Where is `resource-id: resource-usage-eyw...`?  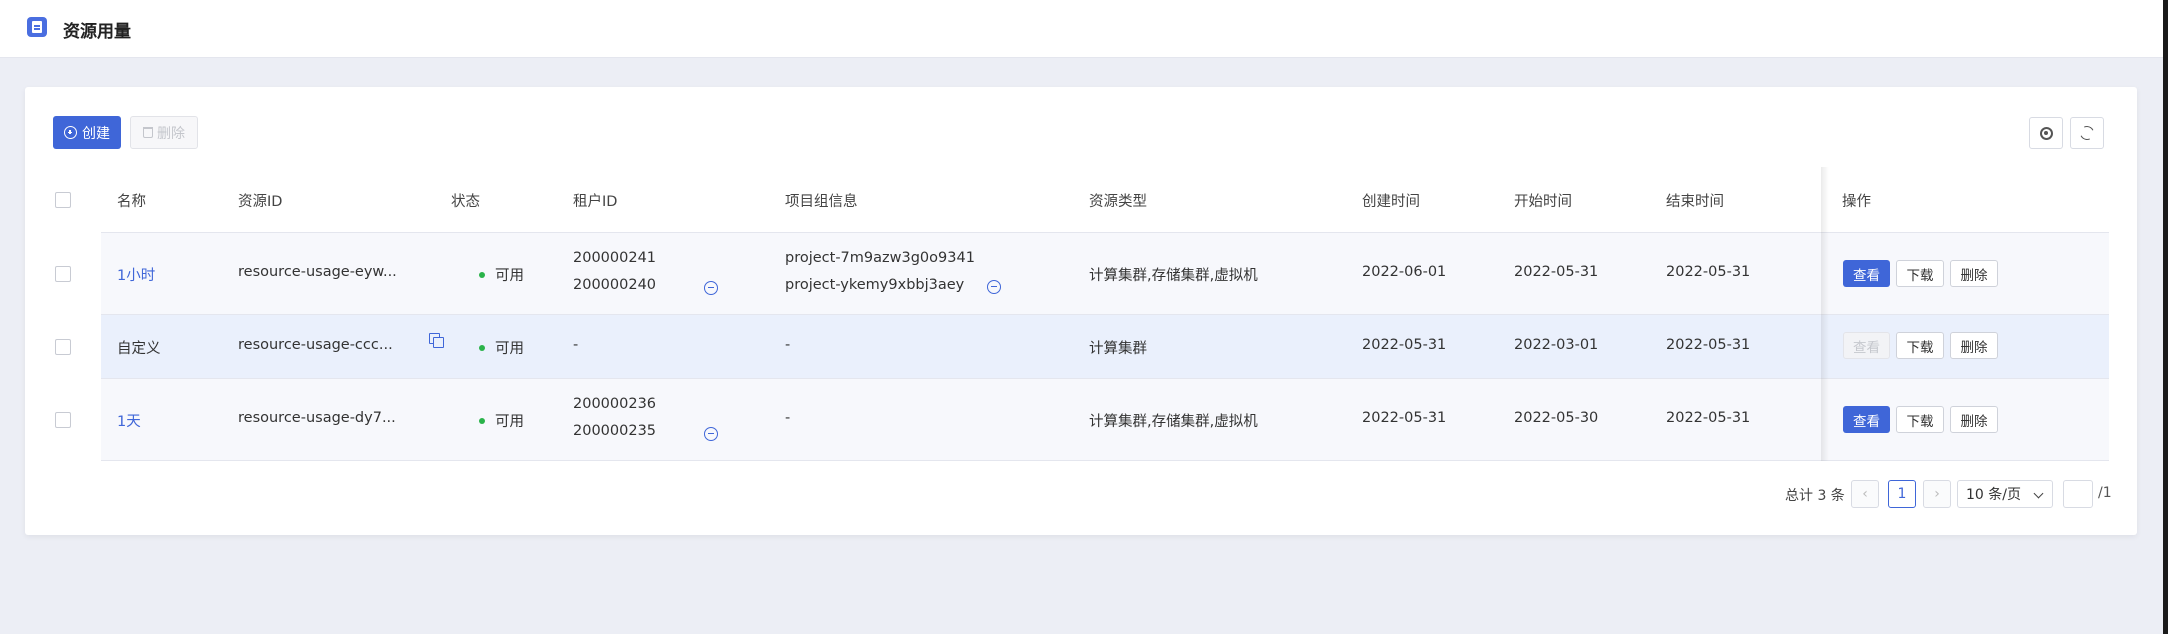 resource-id: resource-usage-eyw... is located at coordinates (317, 272).